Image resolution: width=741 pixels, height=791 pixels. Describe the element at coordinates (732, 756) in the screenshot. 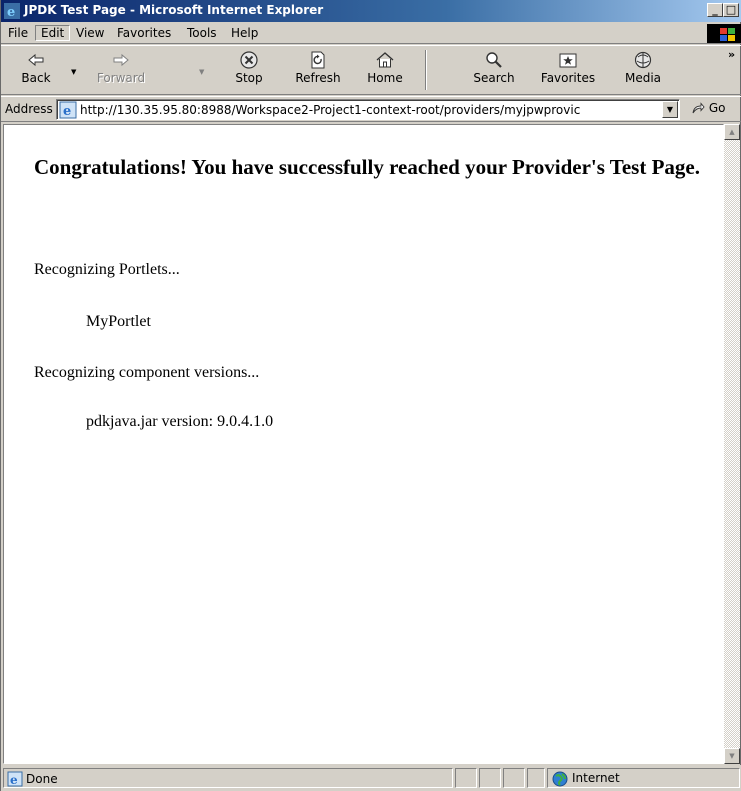

I see `scroll-down-button: ▼` at that location.